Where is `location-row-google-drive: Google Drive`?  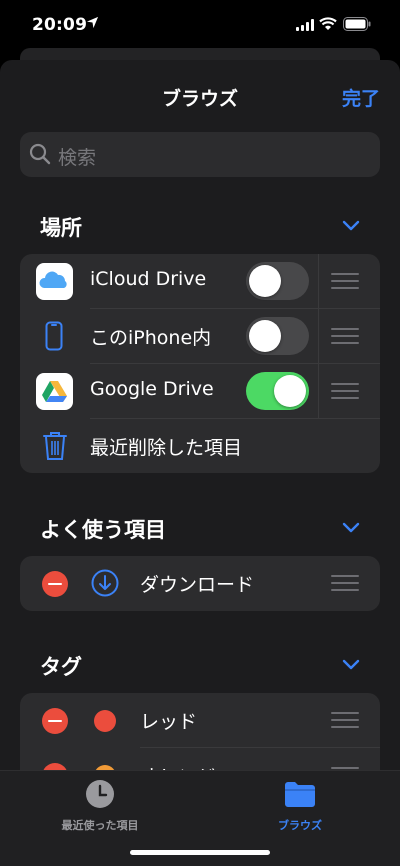
location-row-google-drive: Google Drive is located at coordinates (200, 391).